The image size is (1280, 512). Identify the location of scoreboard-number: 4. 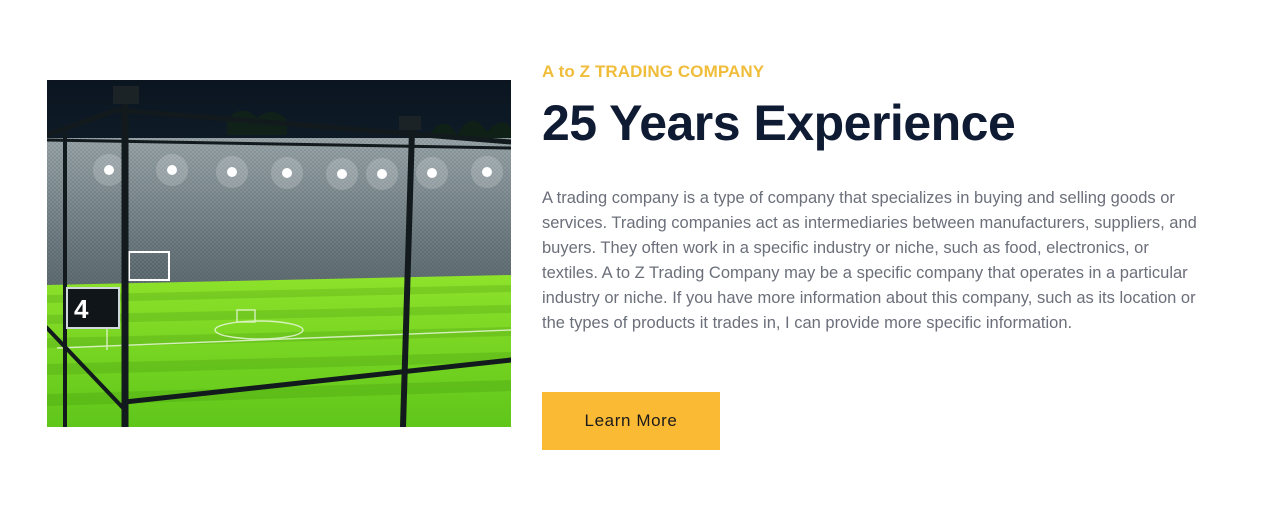
(81, 309).